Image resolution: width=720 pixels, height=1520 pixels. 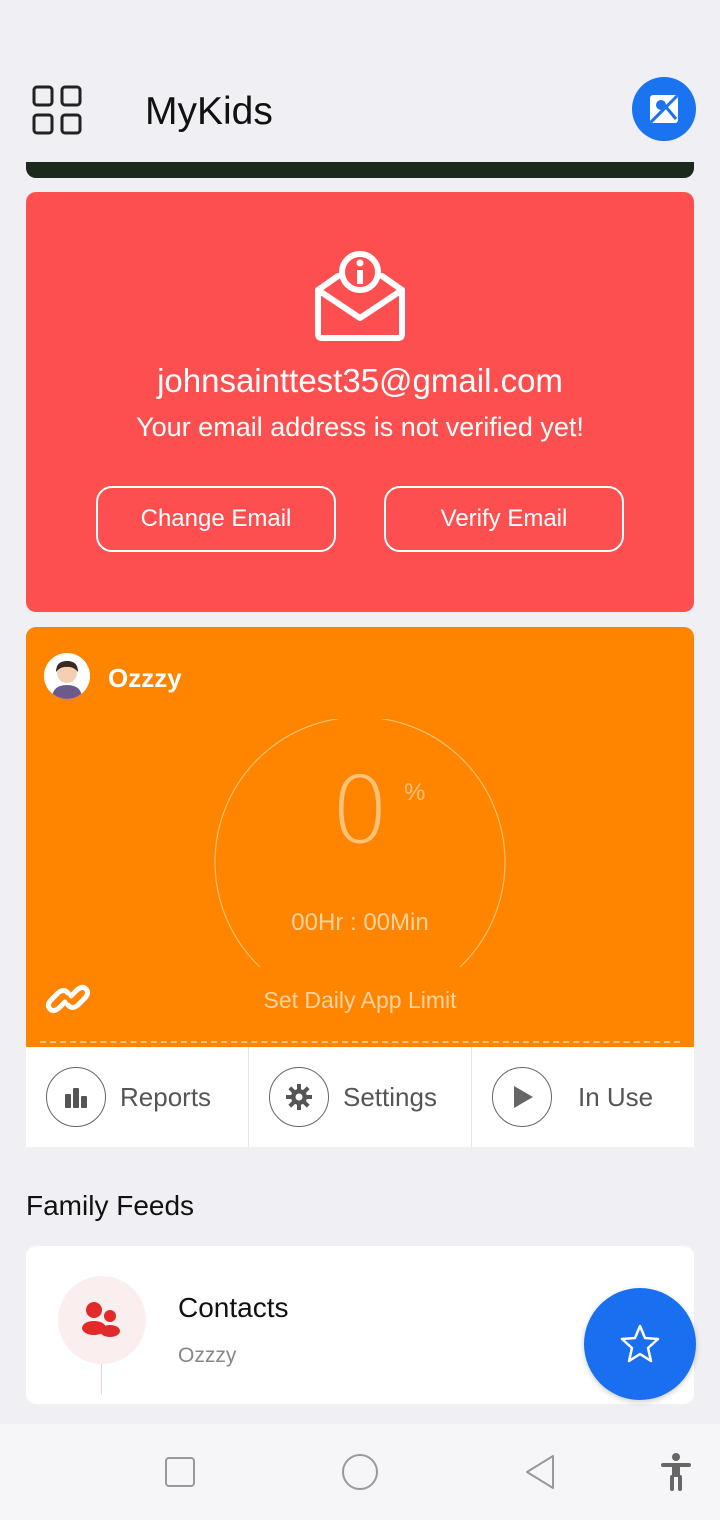 I want to click on mail-info-icon, so click(x=360, y=296).